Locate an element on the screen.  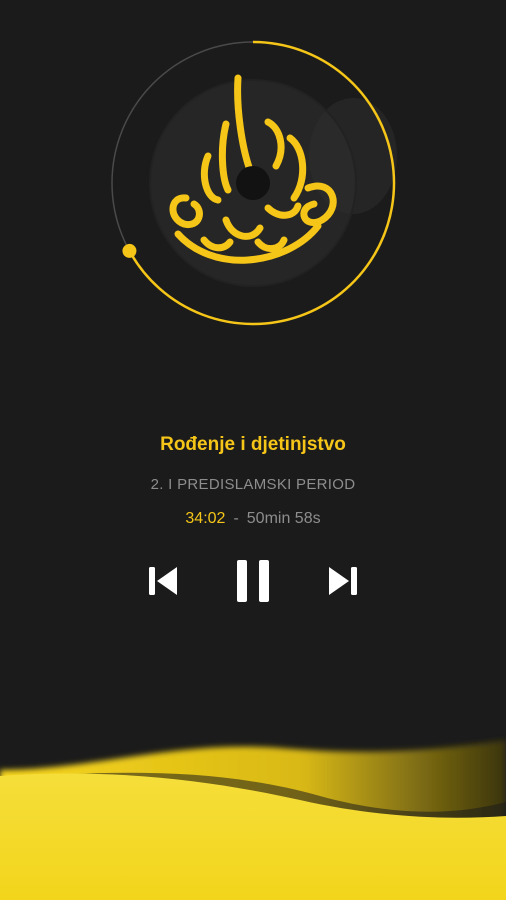
next-button is located at coordinates (343, 581).